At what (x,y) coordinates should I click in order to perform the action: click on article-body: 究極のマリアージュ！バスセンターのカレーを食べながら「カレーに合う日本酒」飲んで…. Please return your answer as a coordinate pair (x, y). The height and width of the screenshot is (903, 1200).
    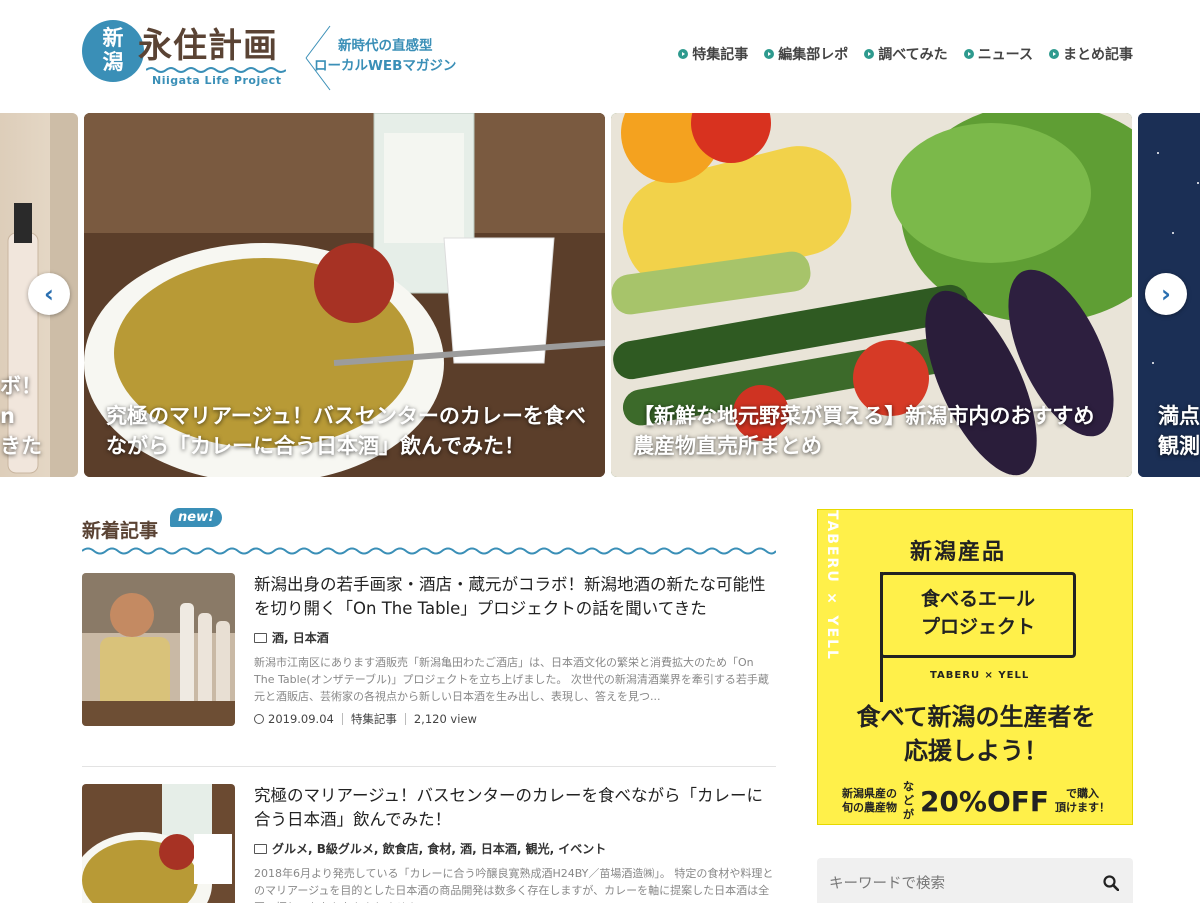
    Looking at the image, I should click on (515, 843).